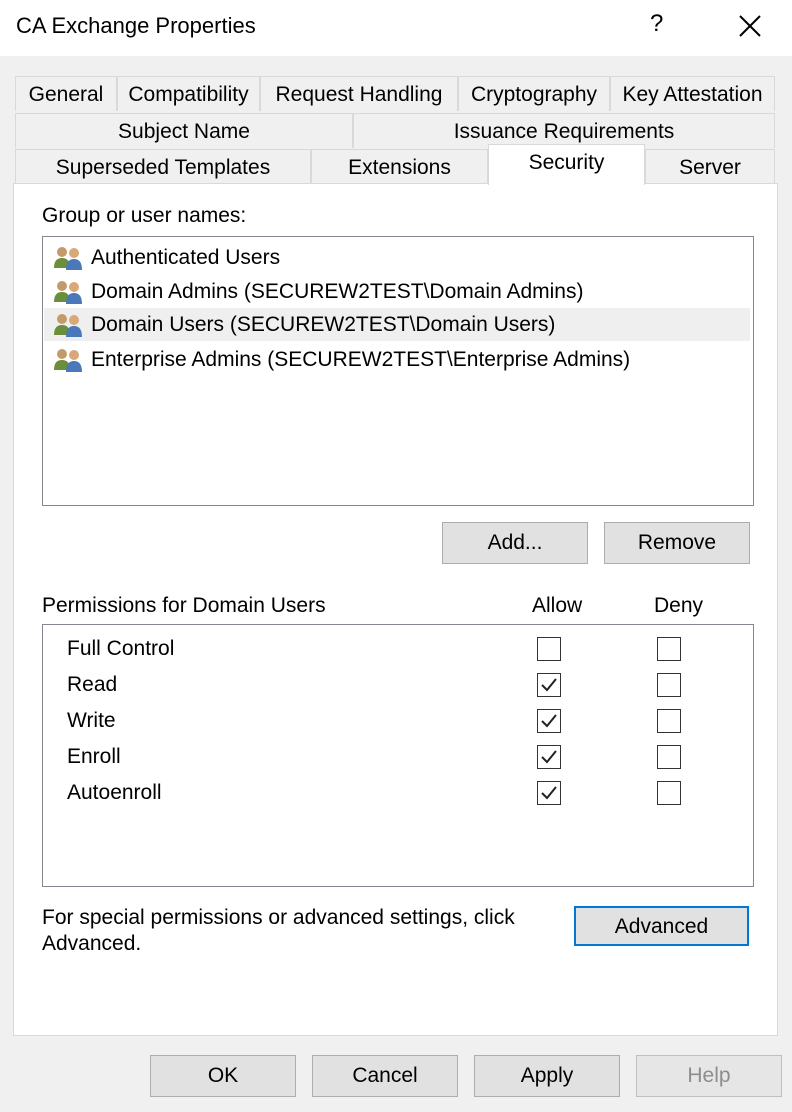  I want to click on advanced-button: Advanced, so click(661, 926).